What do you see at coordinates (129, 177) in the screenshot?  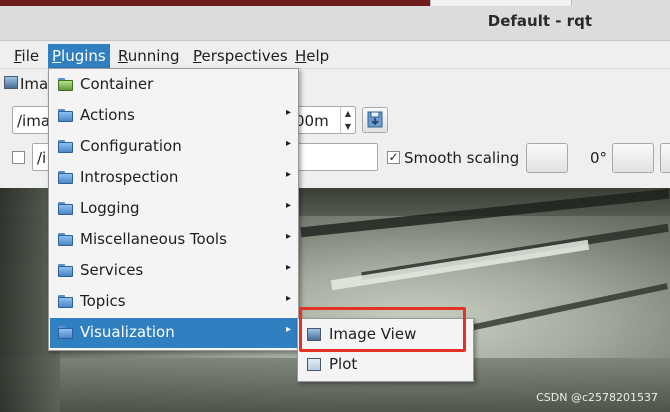 I see `menu-item-label: Introspection` at bounding box center [129, 177].